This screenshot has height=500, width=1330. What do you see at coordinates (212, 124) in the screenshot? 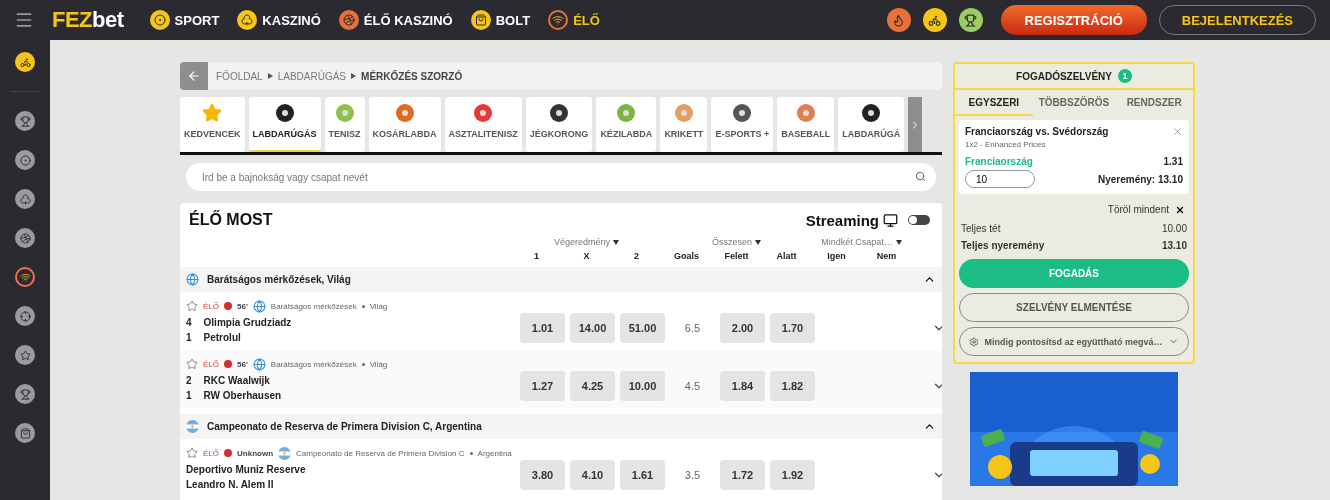
I see `sport-tab: KEDVENCEK` at bounding box center [212, 124].